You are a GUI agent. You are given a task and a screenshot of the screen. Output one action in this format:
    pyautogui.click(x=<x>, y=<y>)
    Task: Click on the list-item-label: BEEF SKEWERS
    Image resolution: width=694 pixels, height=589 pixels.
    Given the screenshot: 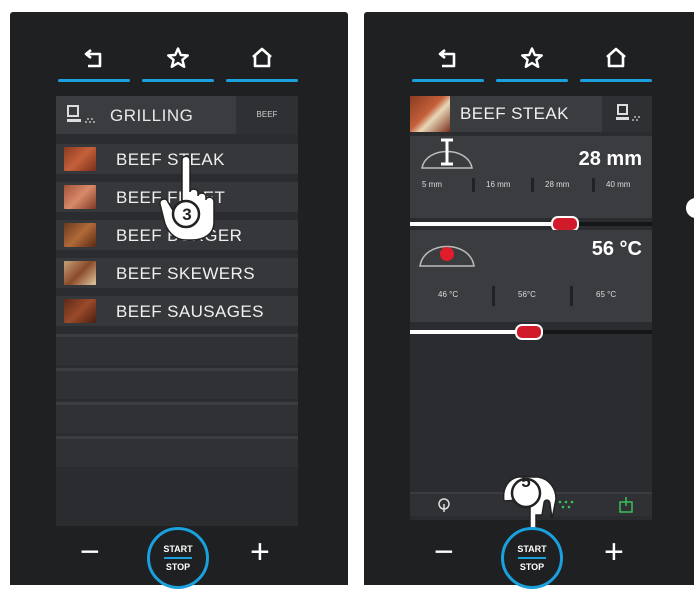 What is the action you would take?
    pyautogui.click(x=185, y=273)
    